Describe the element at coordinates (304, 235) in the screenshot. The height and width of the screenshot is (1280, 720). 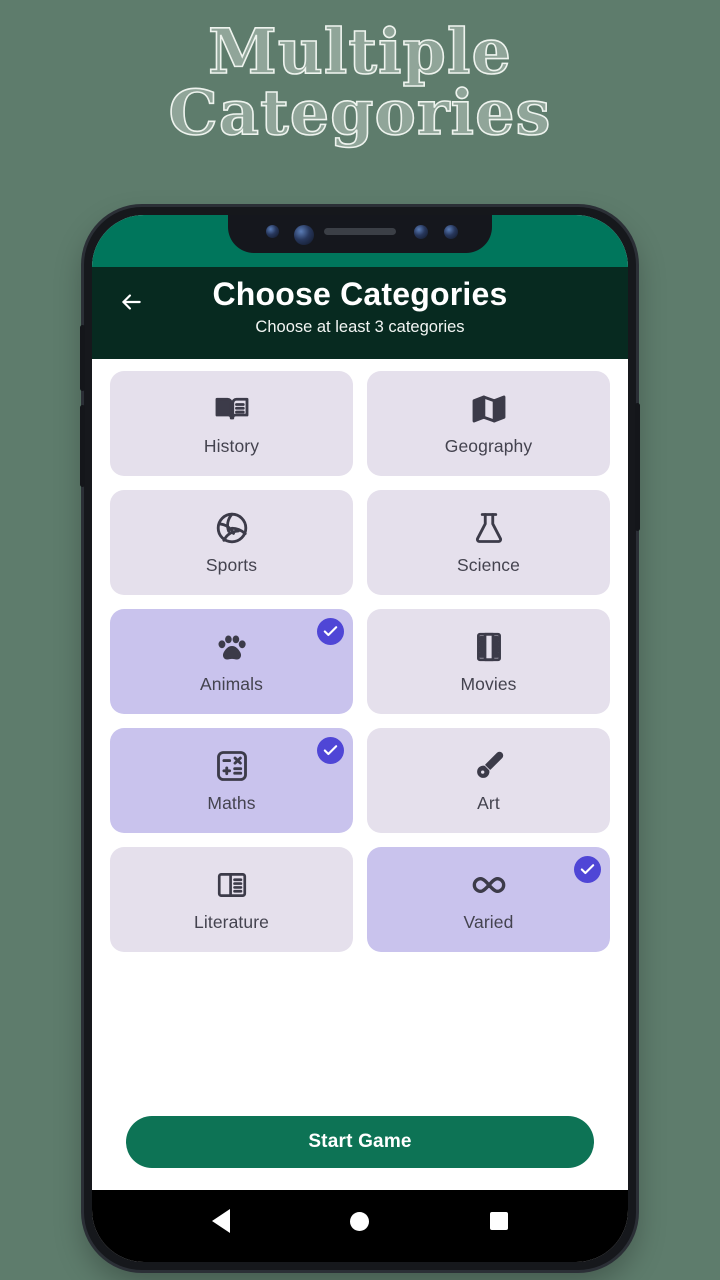
I see `camera-lens-large-icon` at that location.